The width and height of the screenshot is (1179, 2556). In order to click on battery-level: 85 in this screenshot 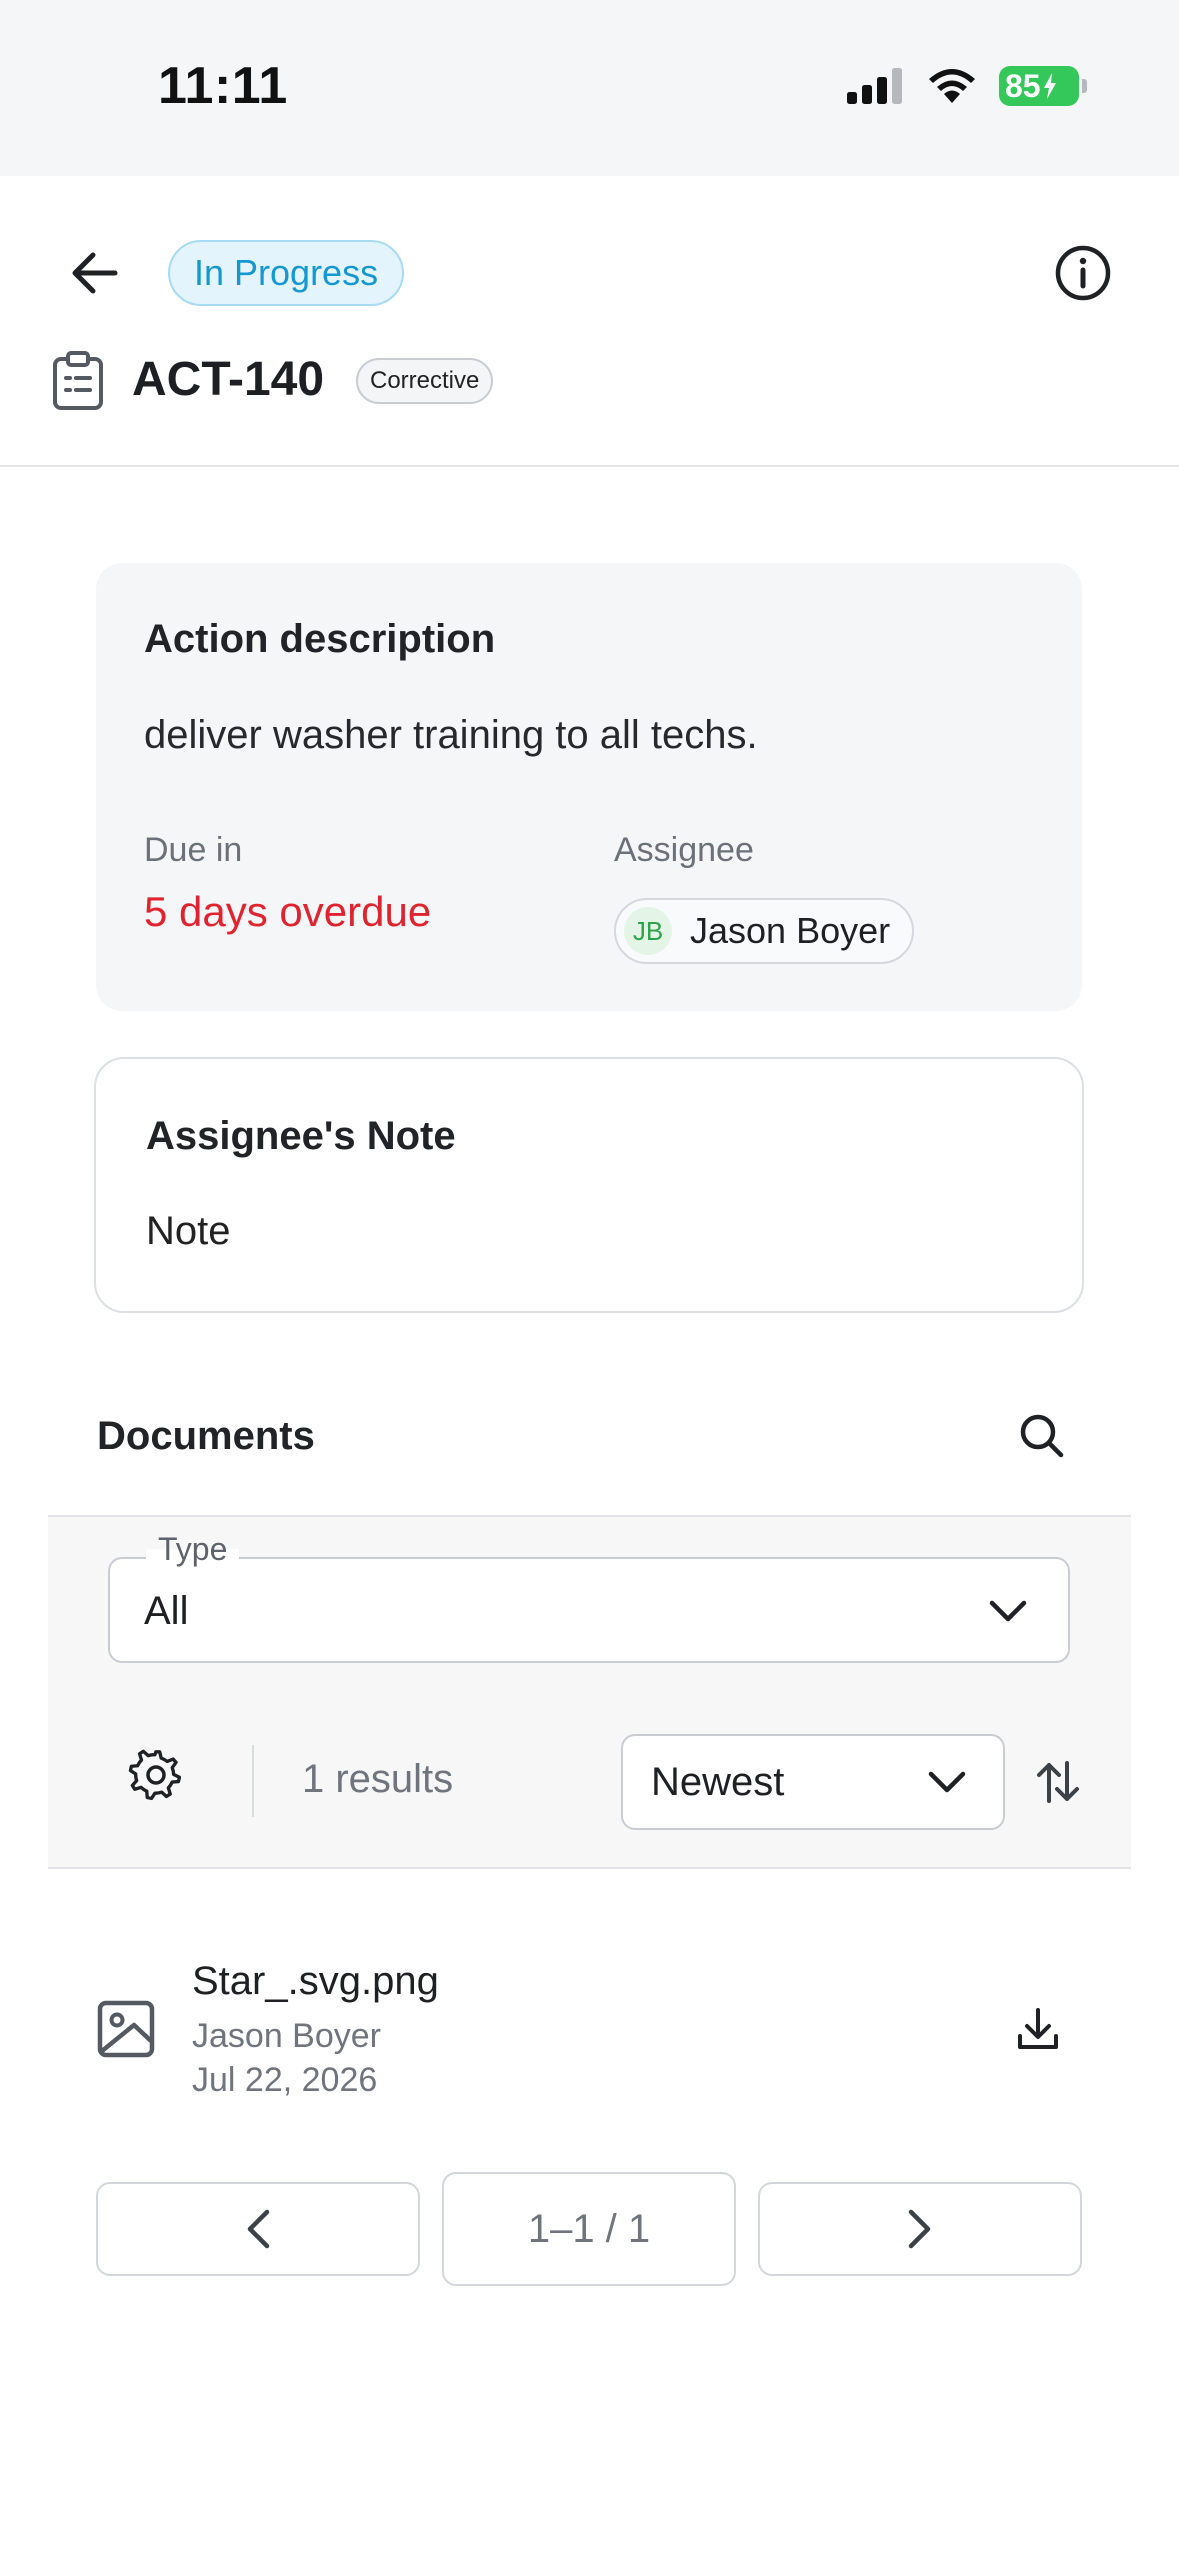, I will do `click(1023, 85)`.